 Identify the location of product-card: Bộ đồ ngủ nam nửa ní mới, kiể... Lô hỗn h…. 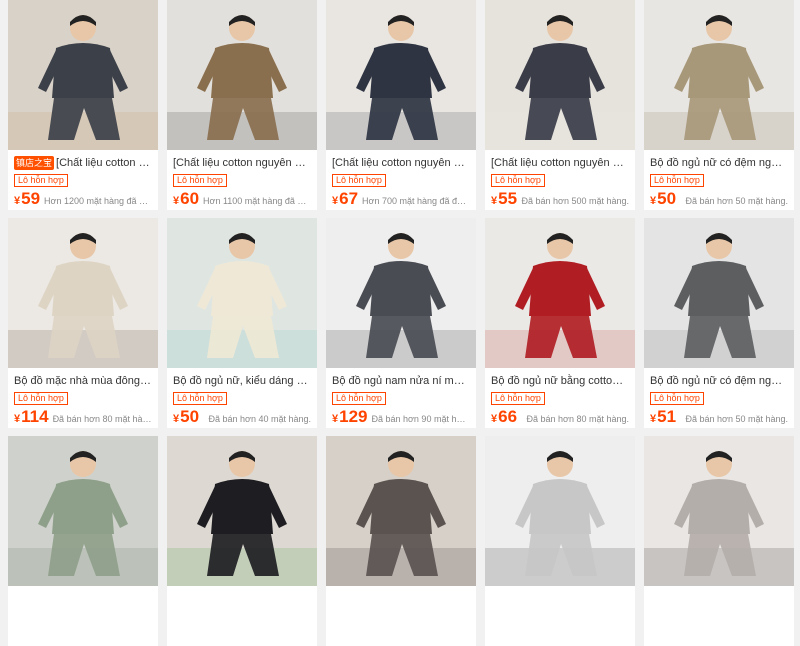
(401, 323).